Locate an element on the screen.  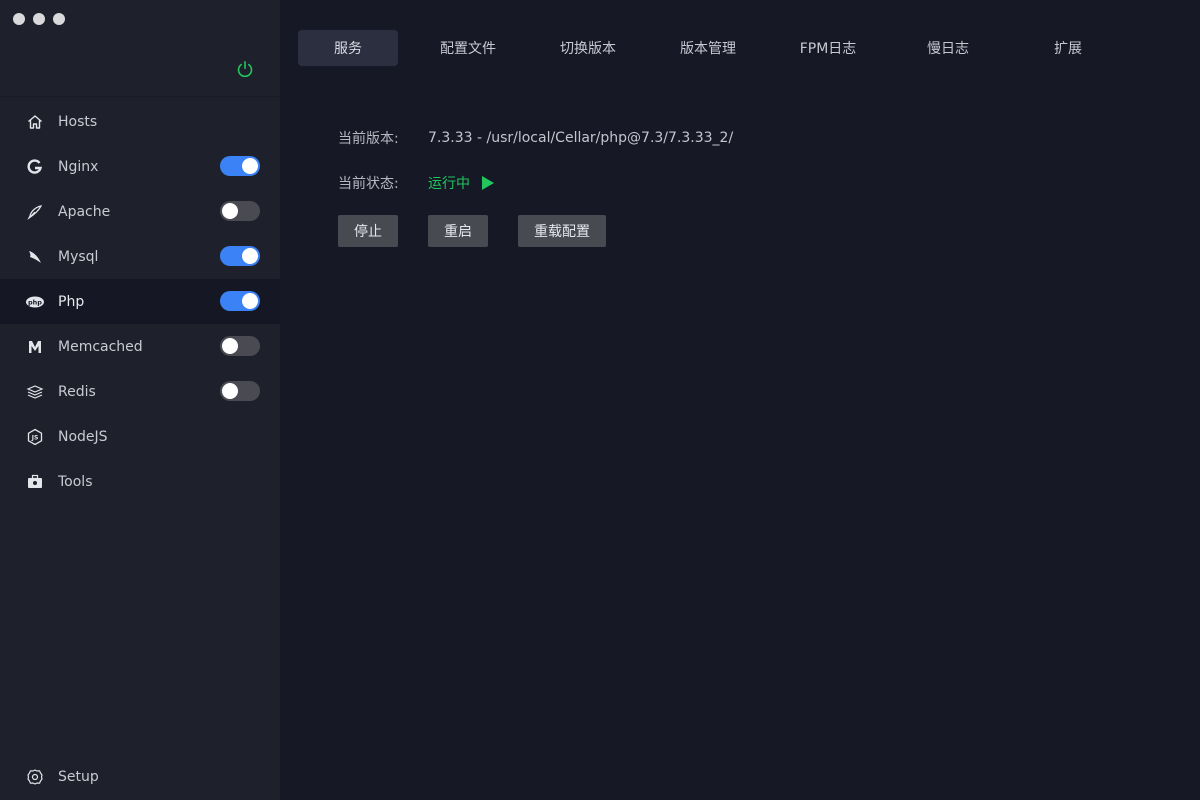
sidebar-item-hosts: Hosts is located at coordinates (140, 121).